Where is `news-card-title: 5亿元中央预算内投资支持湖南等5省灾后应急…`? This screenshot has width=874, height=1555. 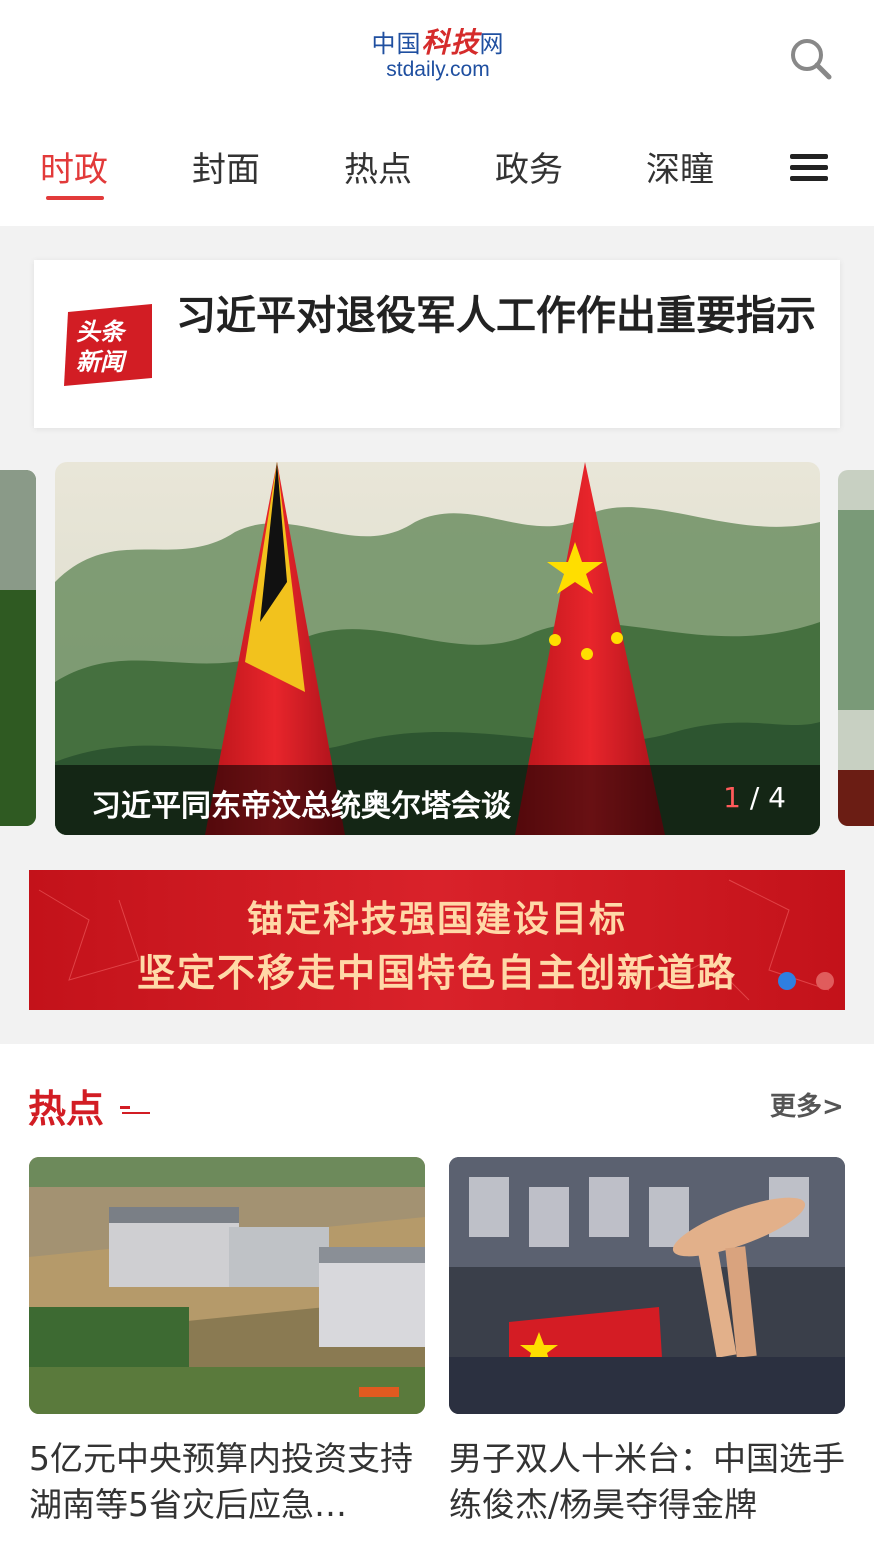 news-card-title: 5亿元中央预算内投资支持湖南等5省灾后应急… is located at coordinates (221, 1481).